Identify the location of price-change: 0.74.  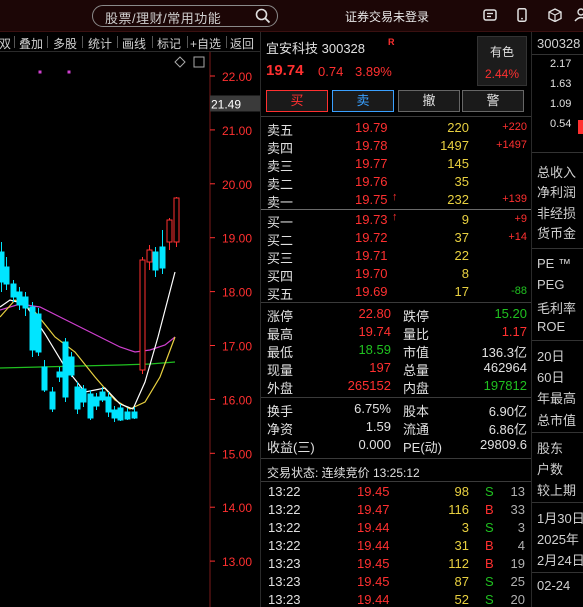
(331, 71).